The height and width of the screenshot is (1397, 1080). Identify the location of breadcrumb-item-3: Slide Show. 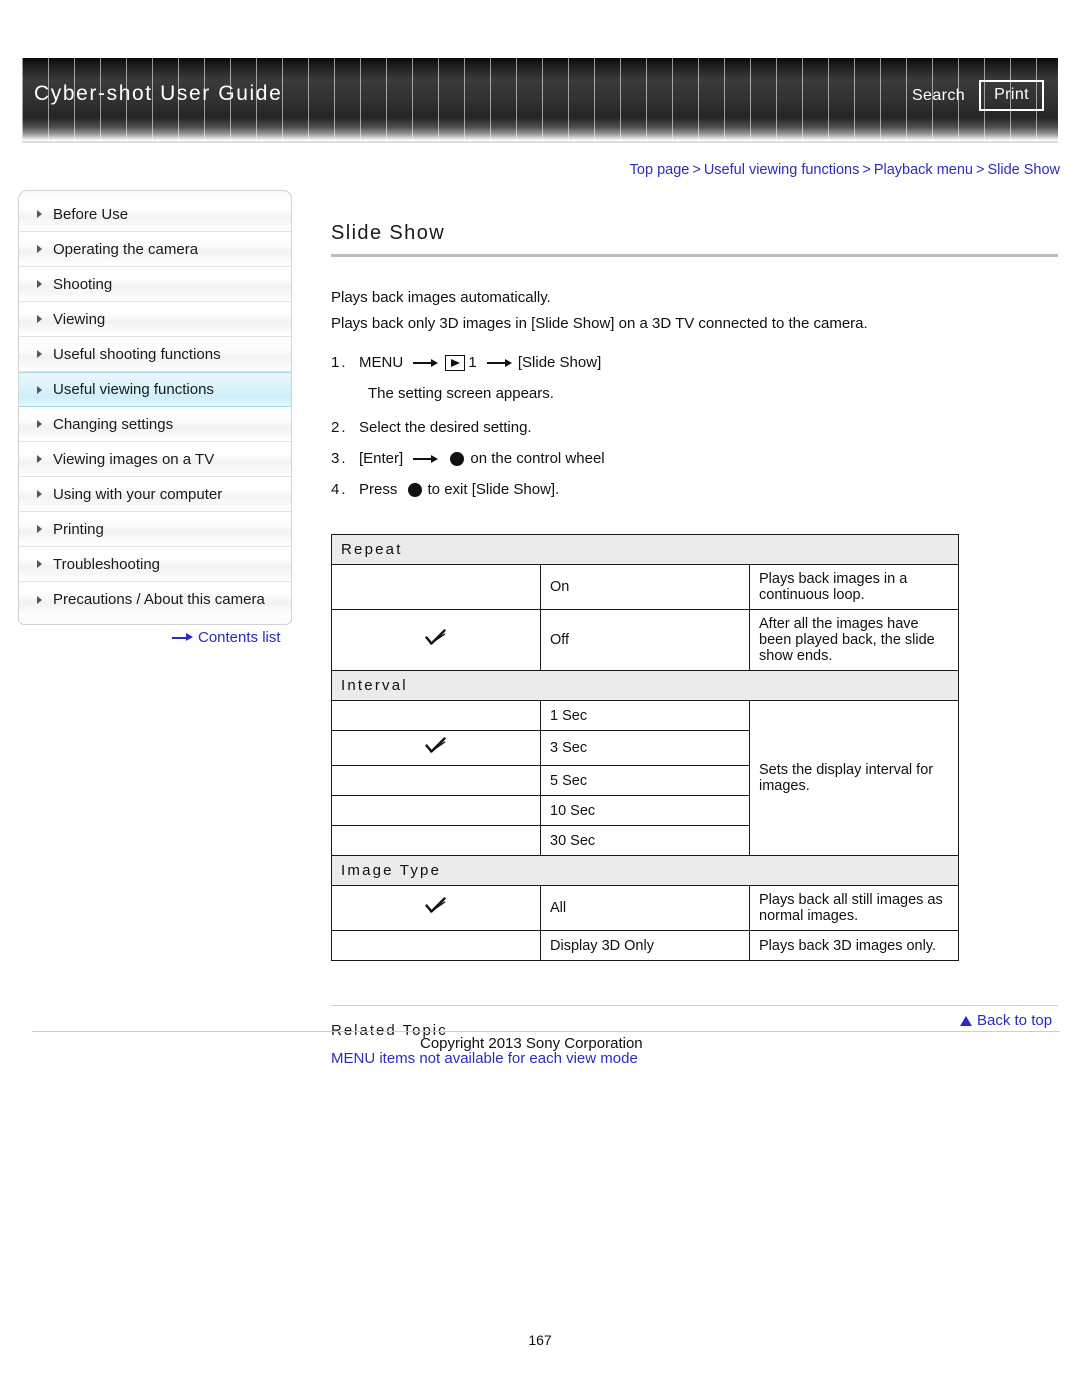
(1023, 170).